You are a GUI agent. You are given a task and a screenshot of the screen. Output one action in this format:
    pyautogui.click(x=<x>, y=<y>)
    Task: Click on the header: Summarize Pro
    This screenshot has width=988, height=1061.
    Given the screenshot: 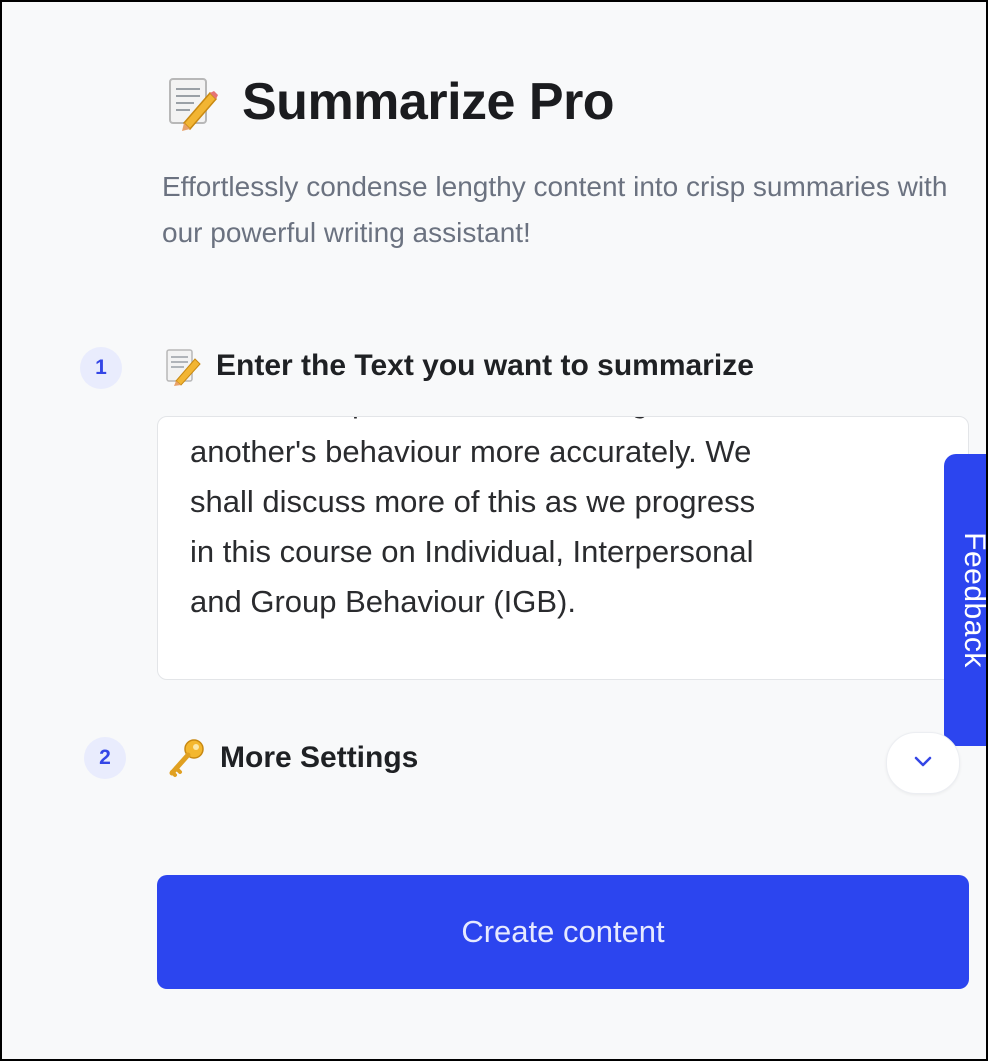 What is the action you would take?
    pyautogui.click(x=388, y=102)
    